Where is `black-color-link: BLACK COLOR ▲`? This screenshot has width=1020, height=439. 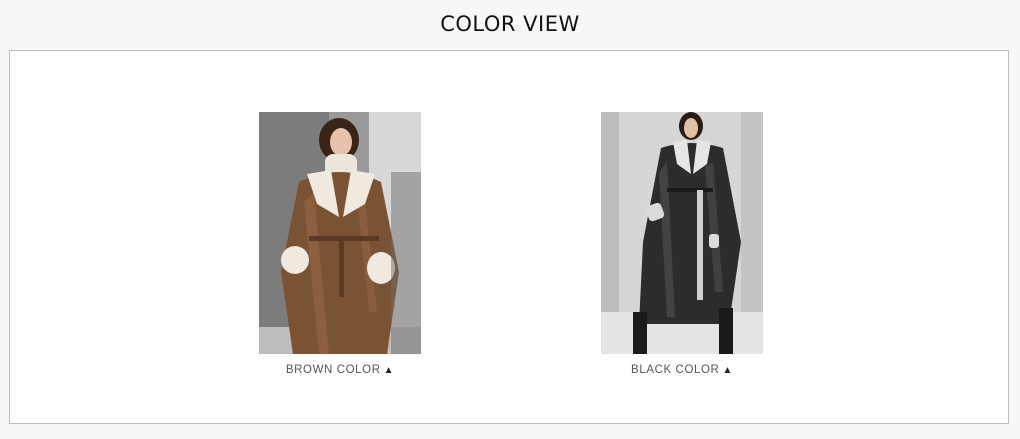
black-color-link: BLACK COLOR ▲ is located at coordinates (682, 370).